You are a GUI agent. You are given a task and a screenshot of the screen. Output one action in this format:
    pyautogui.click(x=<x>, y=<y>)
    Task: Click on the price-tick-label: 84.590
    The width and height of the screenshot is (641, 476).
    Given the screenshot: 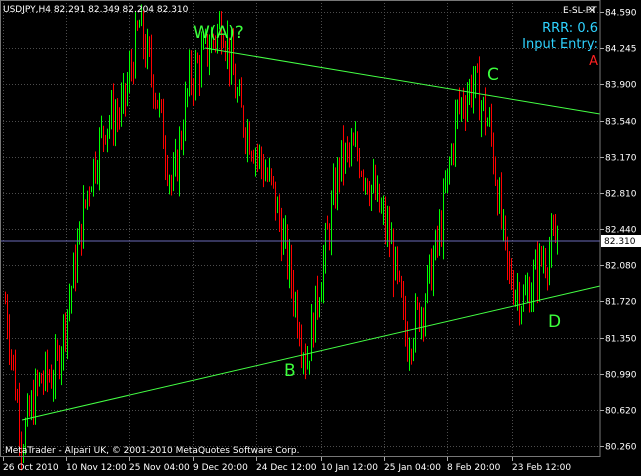 What is the action you would take?
    pyautogui.click(x=621, y=14)
    